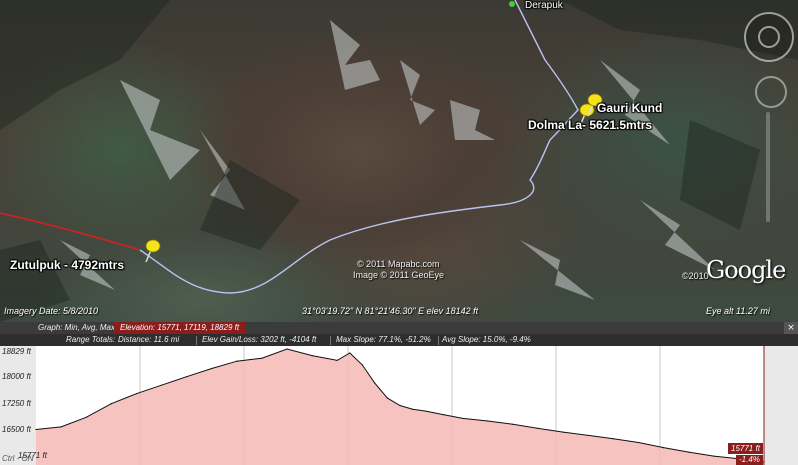  I want to click on imagery-date: Imagery Date: 5/8/2010, so click(51, 311).